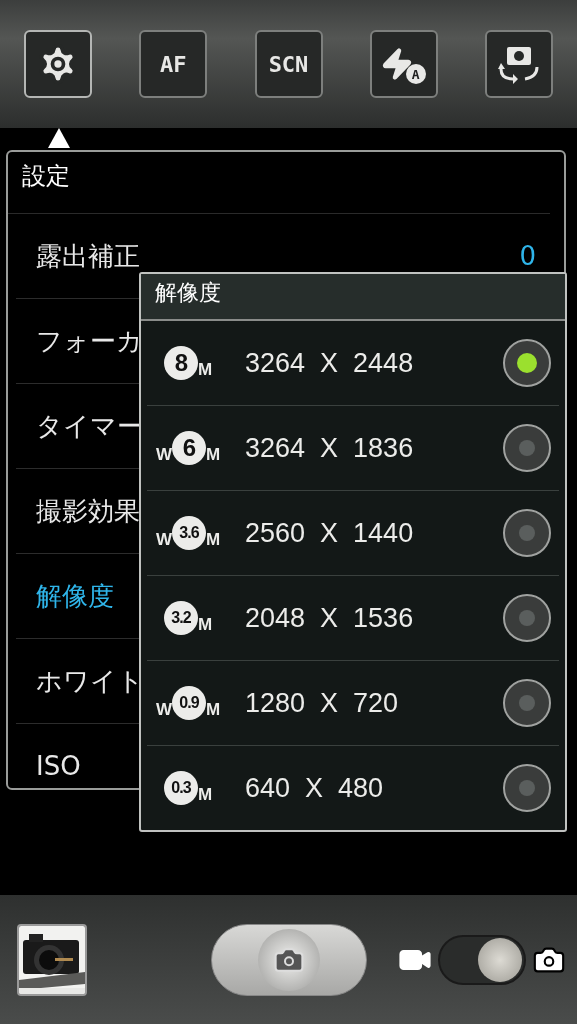  I want to click on resolution-option: 3.2 M 2048 X 1536, so click(353, 618).